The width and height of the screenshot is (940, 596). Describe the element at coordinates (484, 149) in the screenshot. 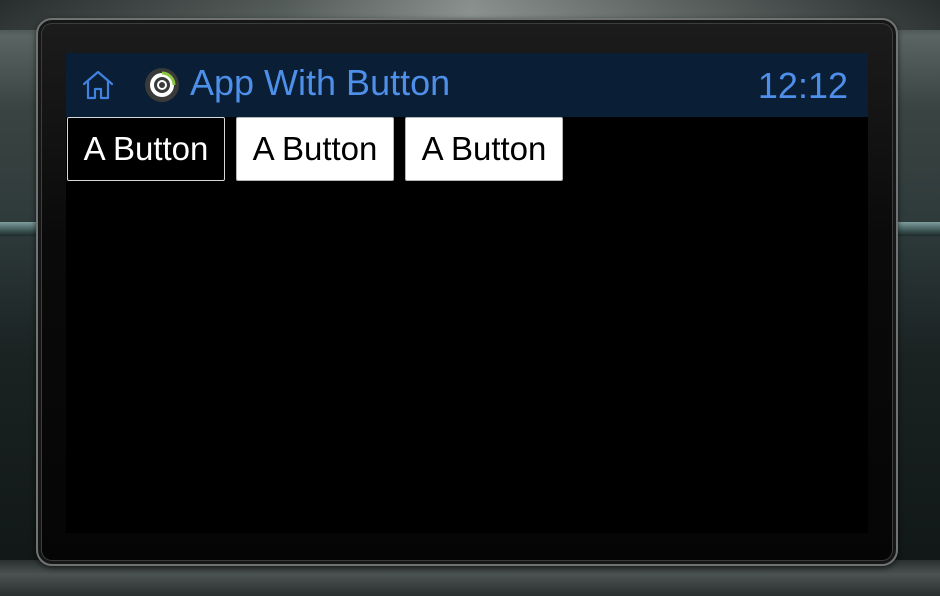

I see `button-3: A Button` at that location.